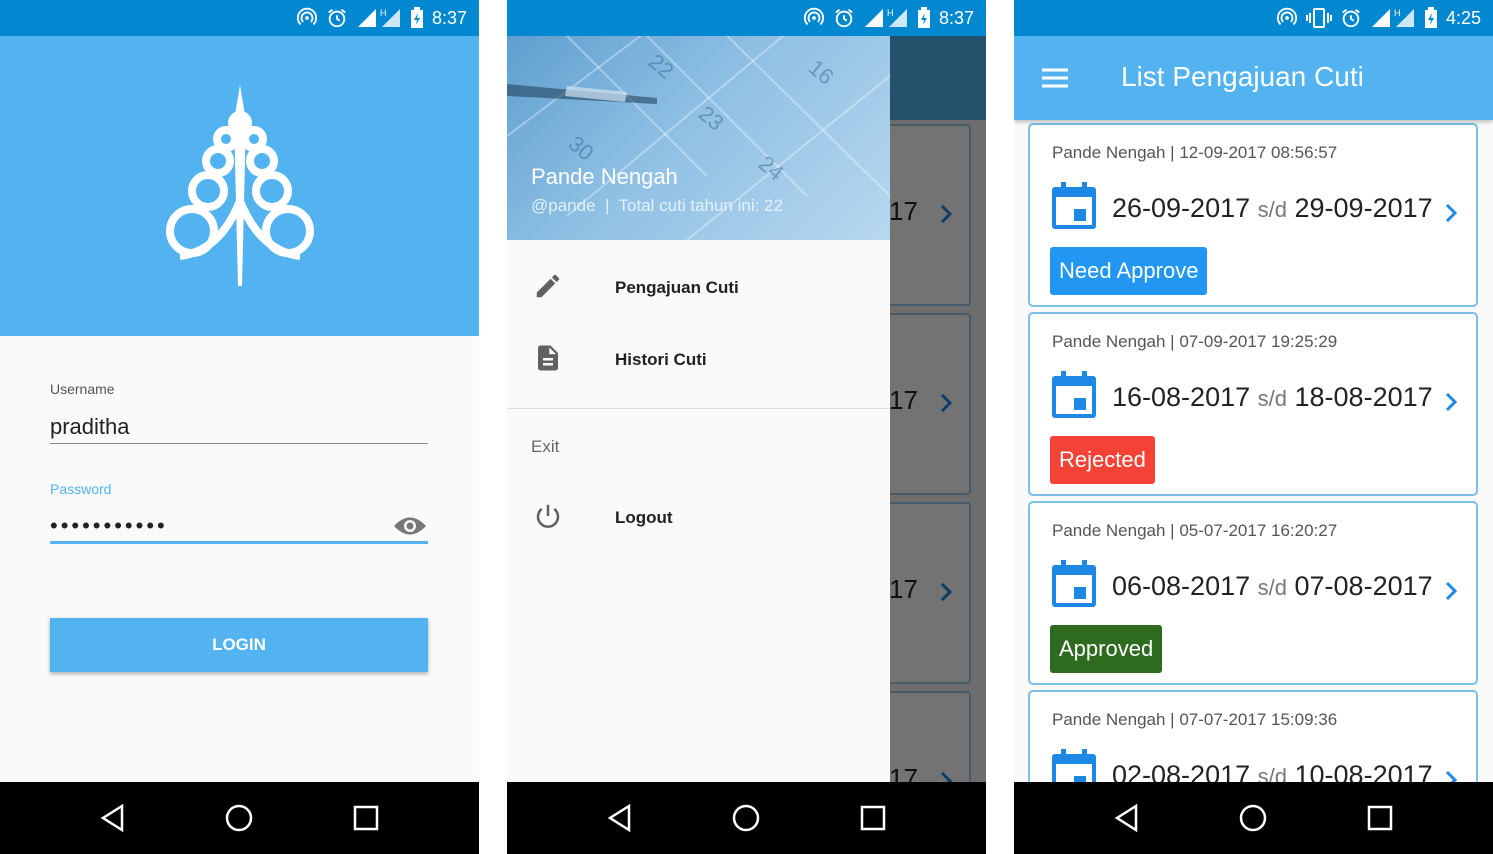 Image resolution: width=1493 pixels, height=854 pixels. What do you see at coordinates (1272, 208) in the screenshot?
I see `card-date-range: 26-09-2017 s/d 29-09-2017` at bounding box center [1272, 208].